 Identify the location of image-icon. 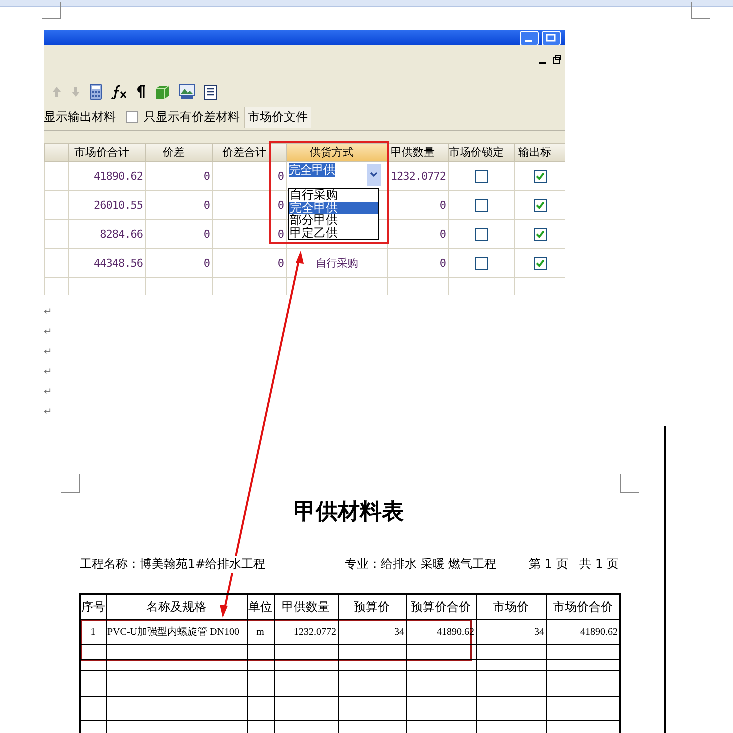
(187, 92).